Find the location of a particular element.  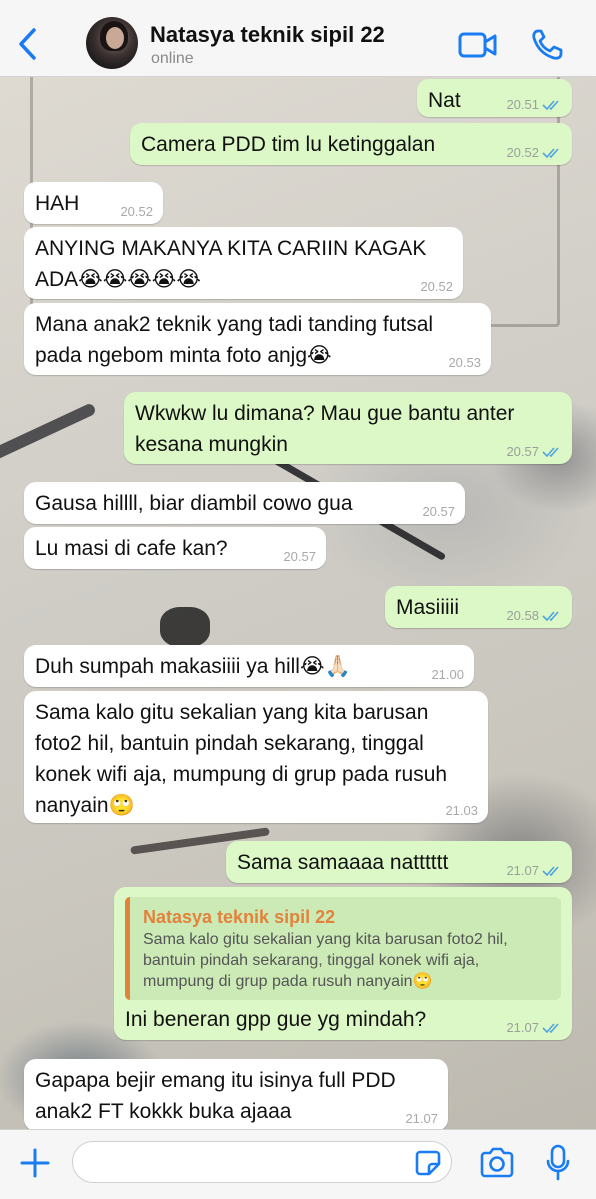

message-outgoing: Masiiiii 20.58 is located at coordinates (478, 607).